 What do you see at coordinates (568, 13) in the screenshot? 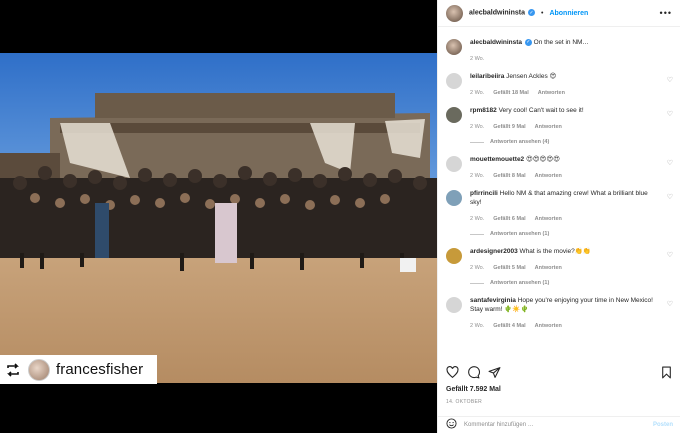
I see `follow-button: Abonnieren` at bounding box center [568, 13].